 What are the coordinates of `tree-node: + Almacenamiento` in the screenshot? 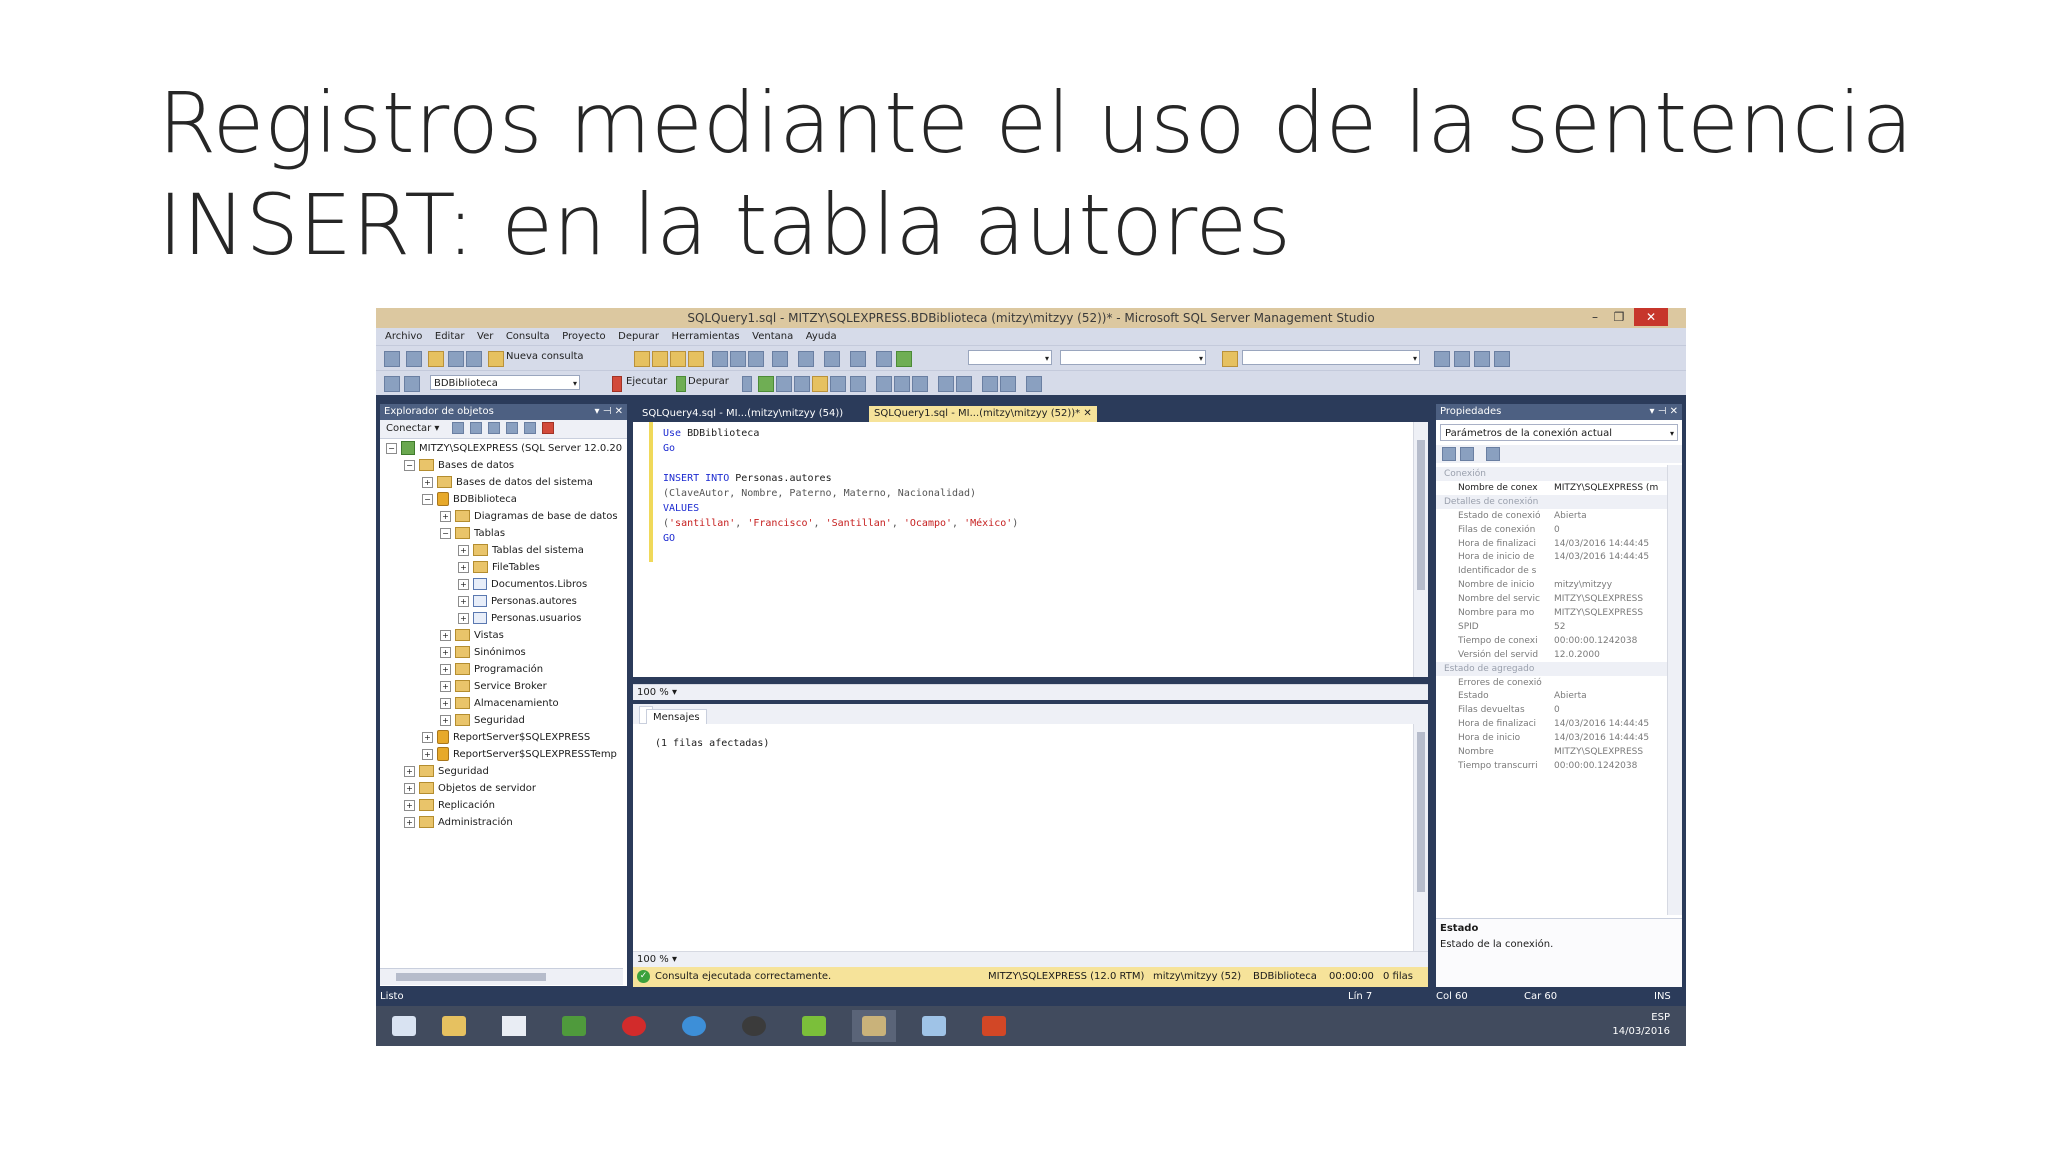 It's located at (499, 703).